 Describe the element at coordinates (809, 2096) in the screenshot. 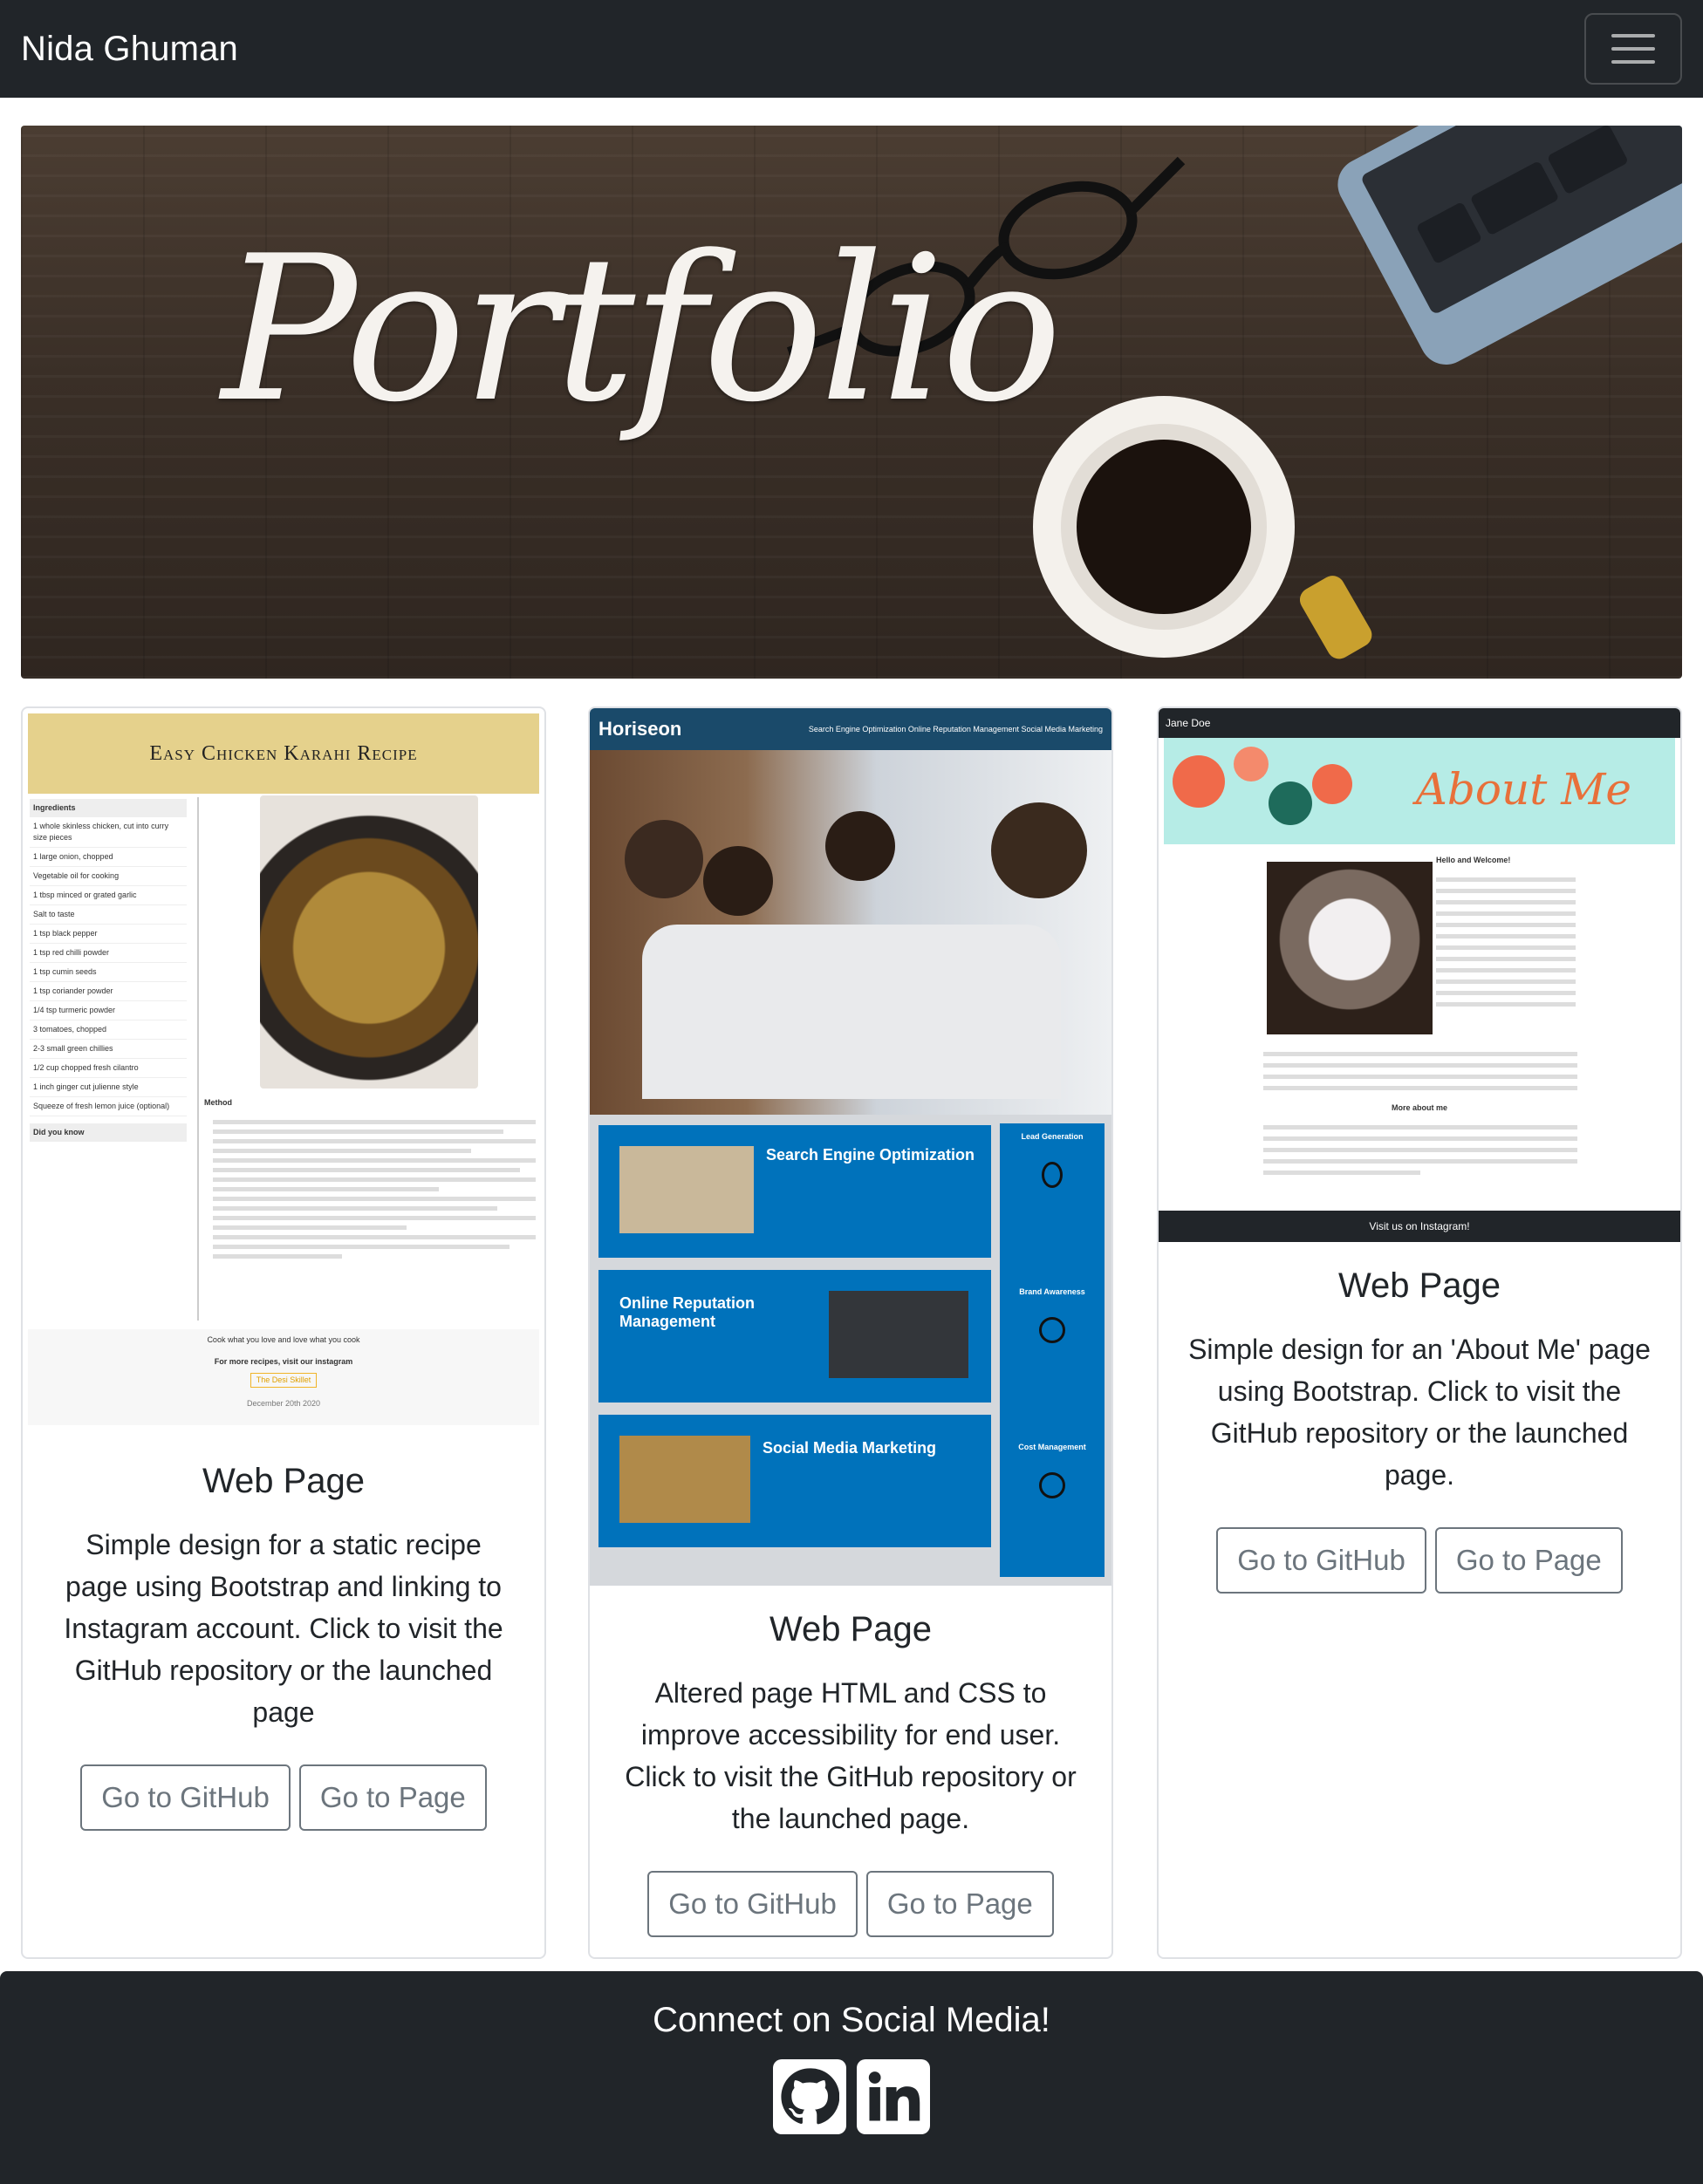

I see `github-icon` at that location.